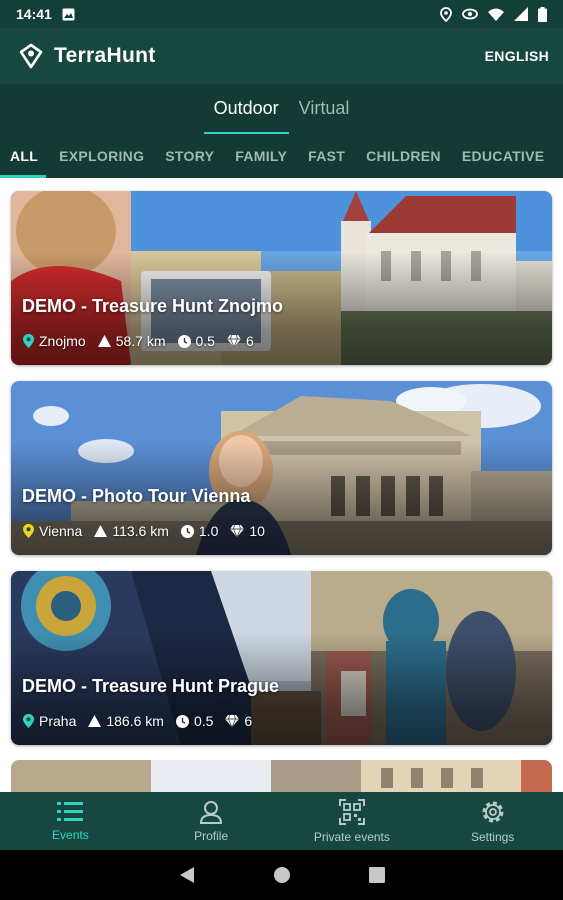  I want to click on recents-icon, so click(376, 875).